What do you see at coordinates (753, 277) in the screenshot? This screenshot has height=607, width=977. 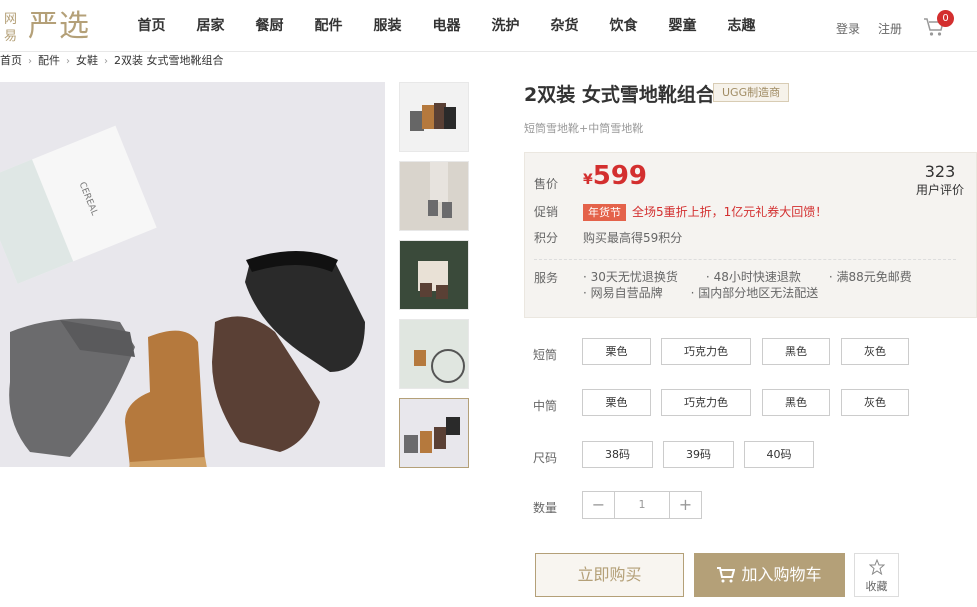 I see `service-item: · 48小时快速退款` at bounding box center [753, 277].